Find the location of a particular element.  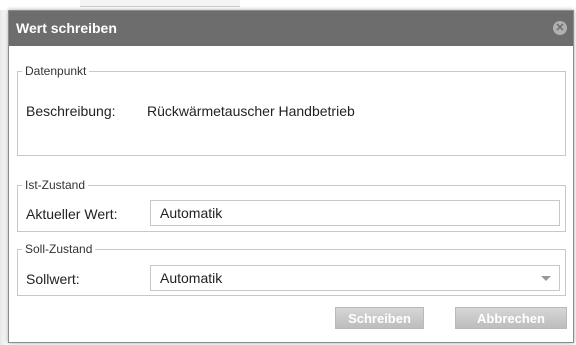

setpoint-label: Sollwert: is located at coordinates (53, 279).